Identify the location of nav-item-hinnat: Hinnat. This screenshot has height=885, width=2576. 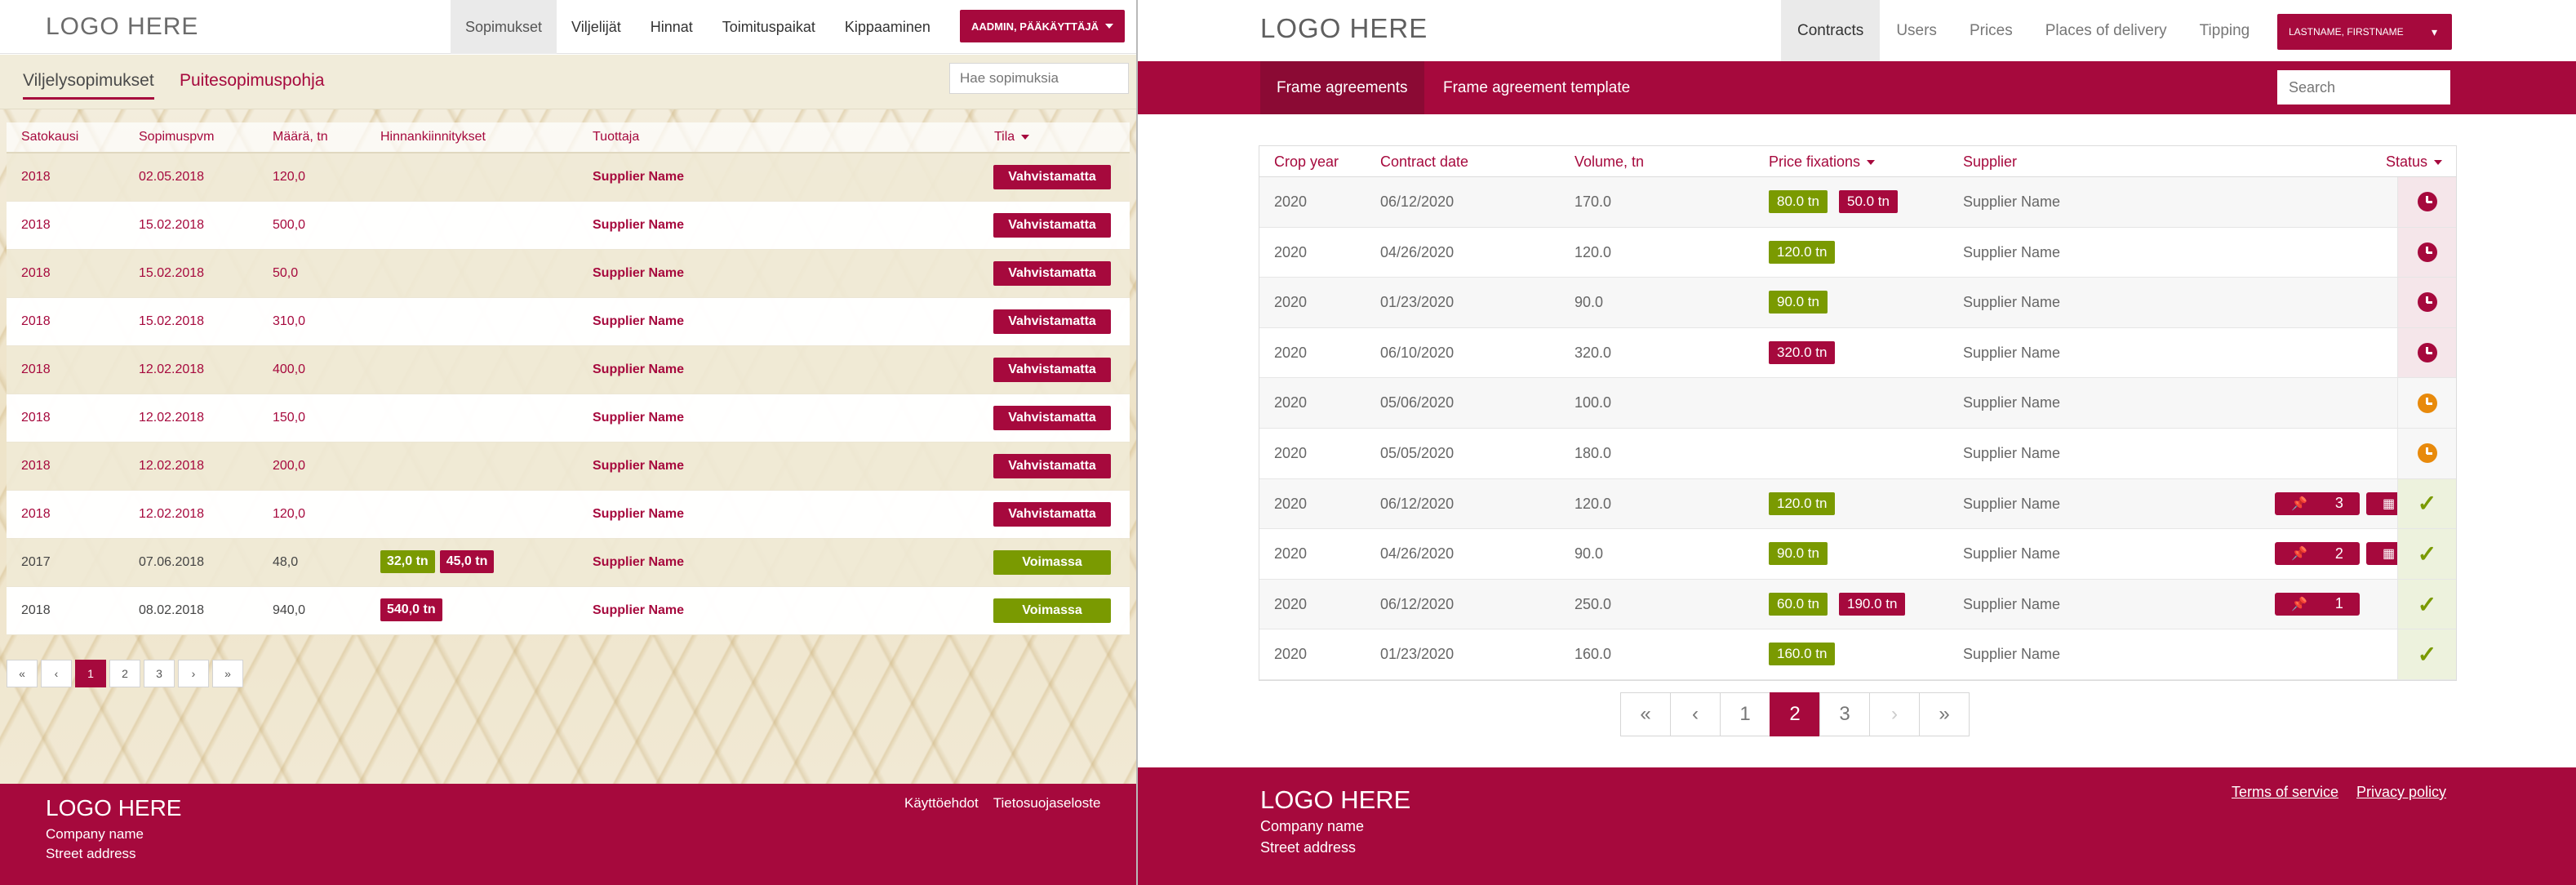
(672, 27).